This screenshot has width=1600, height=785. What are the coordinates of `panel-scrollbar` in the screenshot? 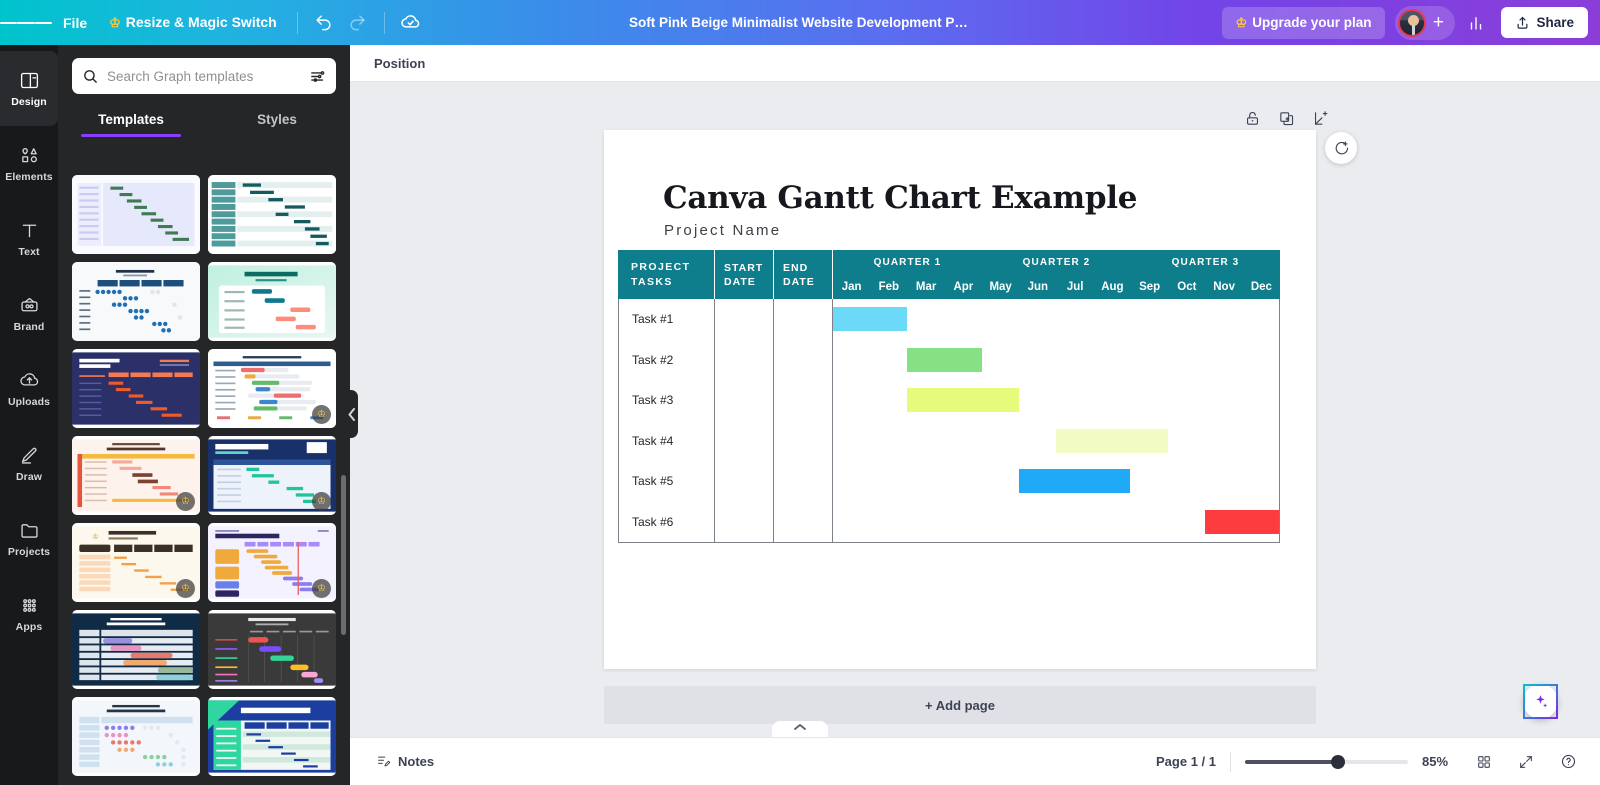 It's located at (343, 555).